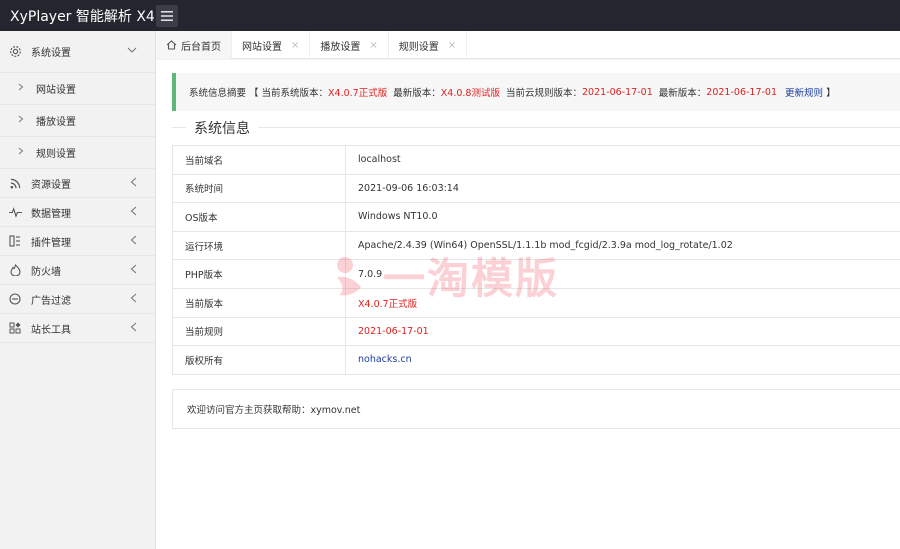 This screenshot has height=549, width=900. I want to click on sidebar-item-label: 数据管理, so click(51, 214).